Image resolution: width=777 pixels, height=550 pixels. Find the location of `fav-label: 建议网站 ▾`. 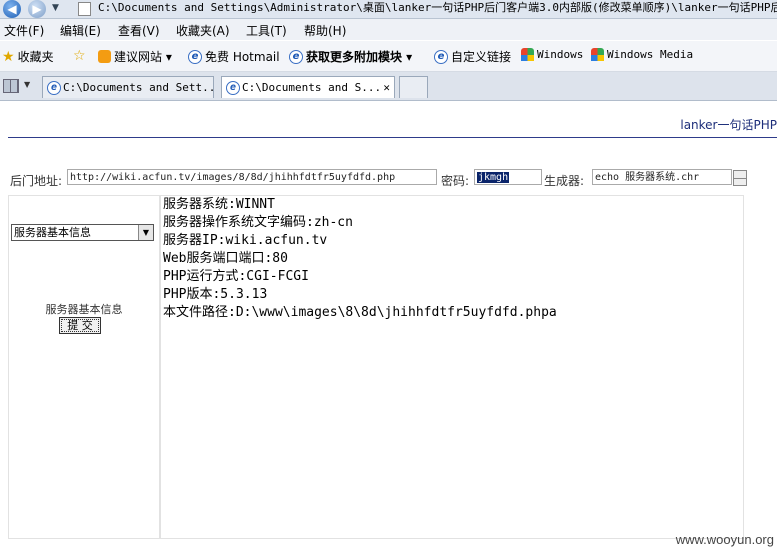

fav-label: 建议网站 ▾ is located at coordinates (143, 57).